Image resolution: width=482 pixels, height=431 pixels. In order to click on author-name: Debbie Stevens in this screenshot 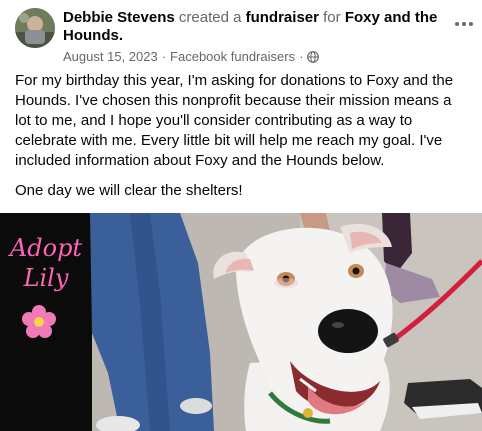, I will do `click(119, 17)`.